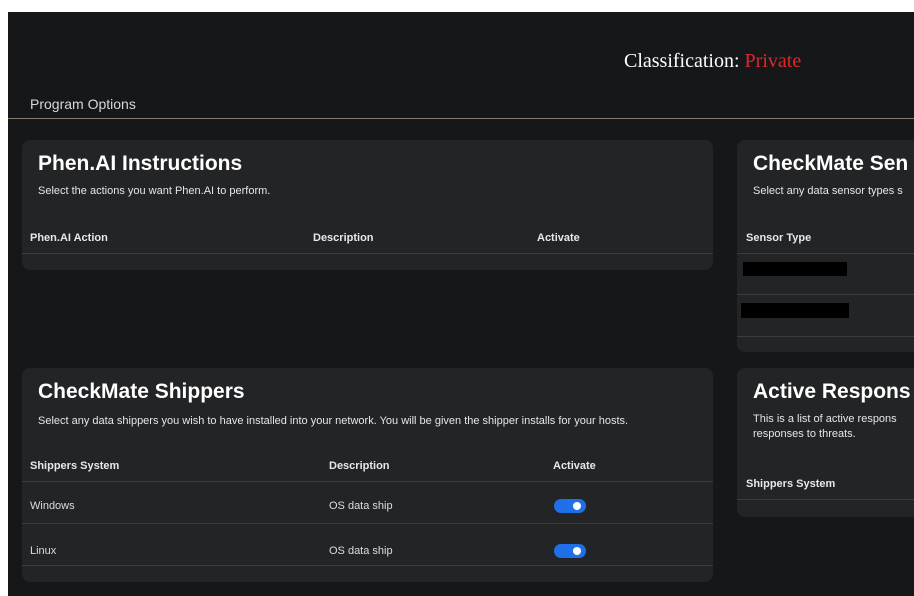  Describe the element at coordinates (69, 238) in the screenshot. I see `column-header-action: Phen.AI Action` at that location.